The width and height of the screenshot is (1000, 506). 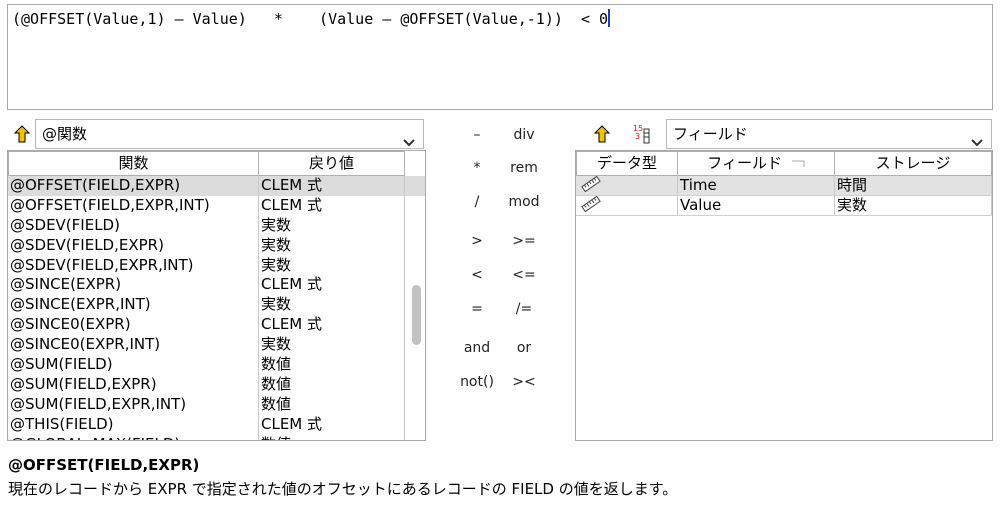 What do you see at coordinates (133, 245) in the screenshot?
I see `function-name-cell: @SDEV(FIELD,EXPR)` at bounding box center [133, 245].